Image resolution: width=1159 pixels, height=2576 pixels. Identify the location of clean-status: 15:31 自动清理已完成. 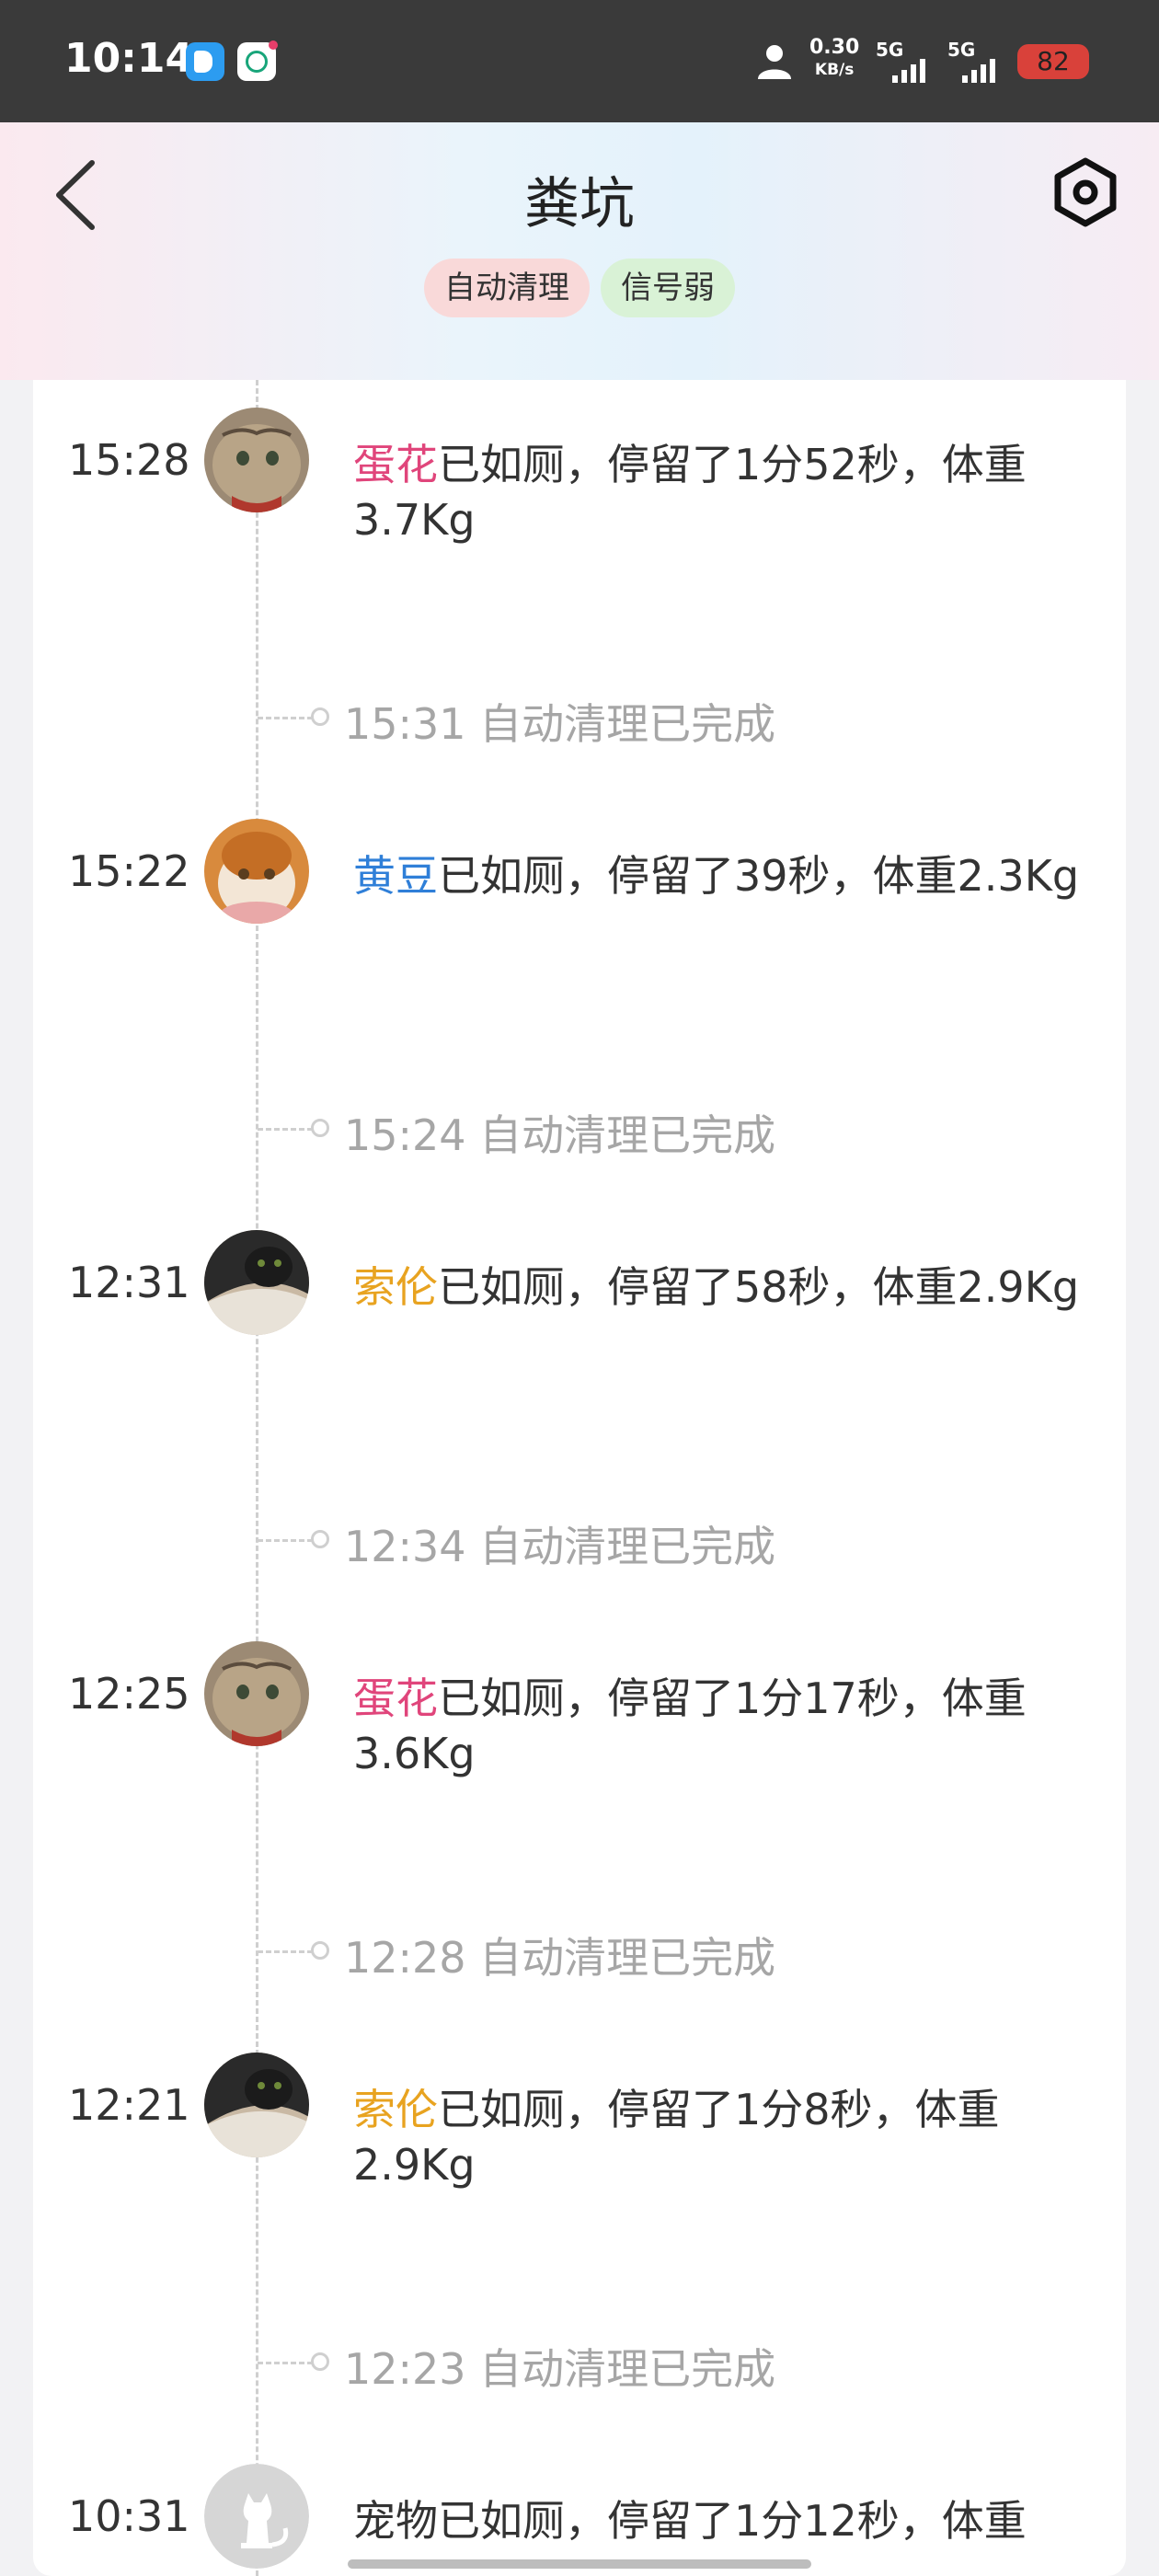
(560, 724).